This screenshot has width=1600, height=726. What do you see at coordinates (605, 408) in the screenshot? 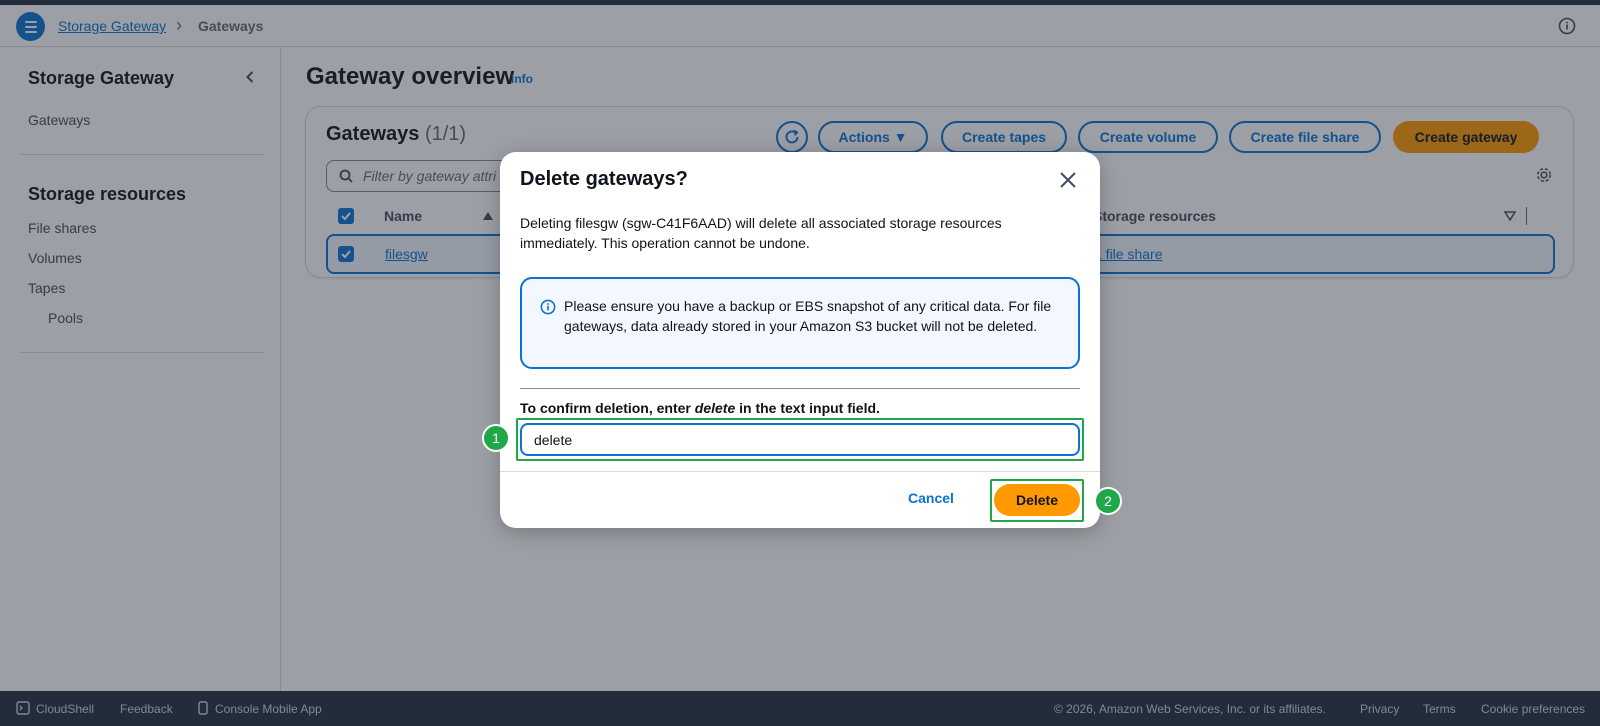
I see `confirm-prefix: To confirm deletion, enter` at bounding box center [605, 408].